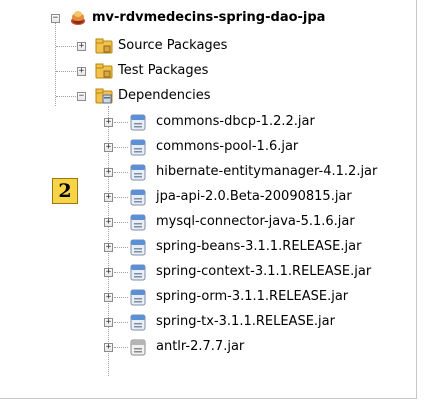 The height and width of the screenshot is (411, 438). Describe the element at coordinates (81, 96) in the screenshot. I see `collapse-dependencies-toggle: −` at that location.